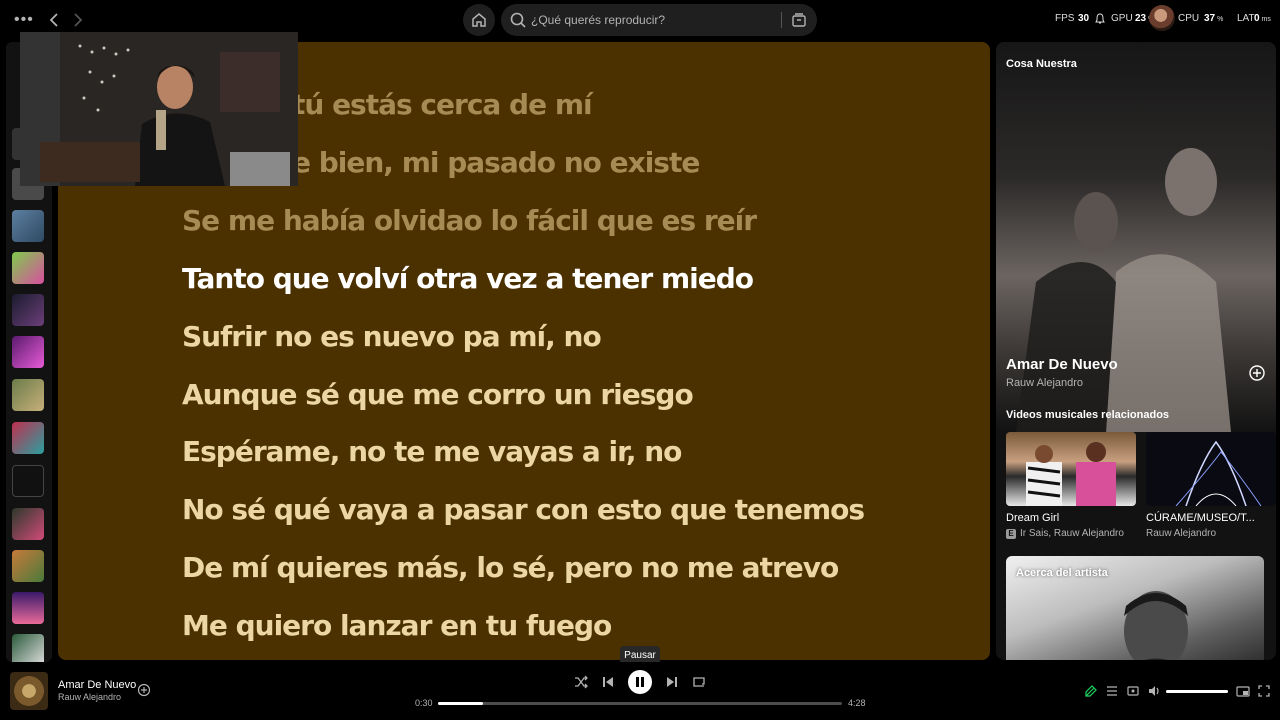  I want to click on play-pause-button, so click(640, 682).